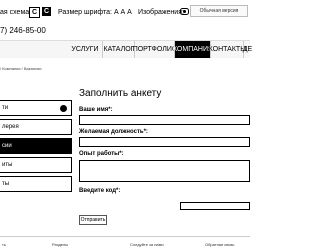 This screenshot has height=250, width=320. What do you see at coordinates (60, 244) in the screenshot?
I see `footer-col-sections: Разделы` at bounding box center [60, 244].